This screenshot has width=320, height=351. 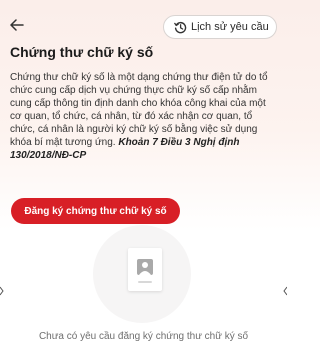 I want to click on page-title: Chứng thư chữ ký số, so click(x=82, y=52).